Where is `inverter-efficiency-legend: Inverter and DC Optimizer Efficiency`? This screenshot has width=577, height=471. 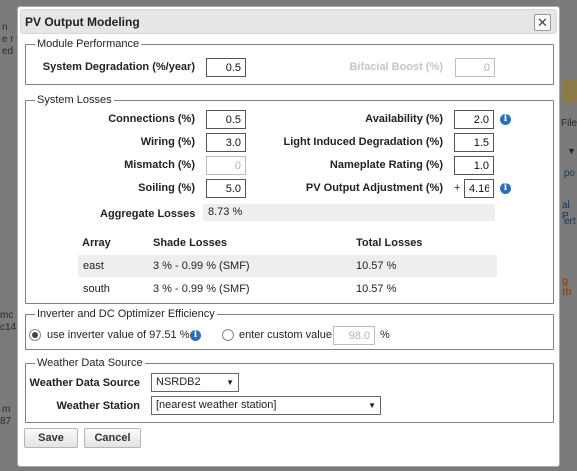 inverter-efficiency-legend: Inverter and DC Optimizer Efficiency is located at coordinates (126, 314).